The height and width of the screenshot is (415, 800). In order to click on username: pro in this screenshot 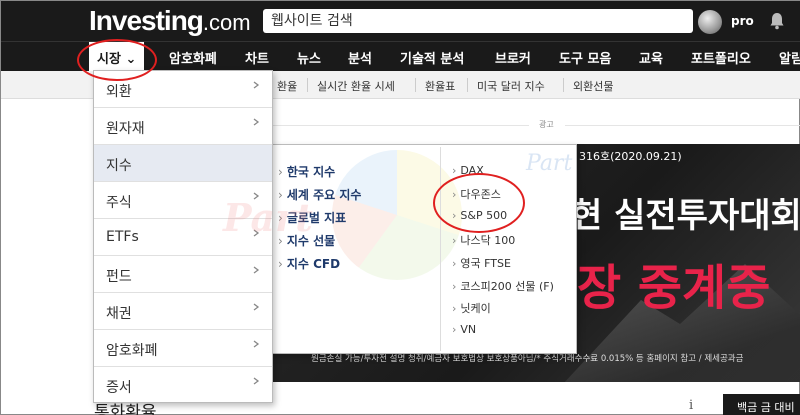, I will do `click(742, 21)`.